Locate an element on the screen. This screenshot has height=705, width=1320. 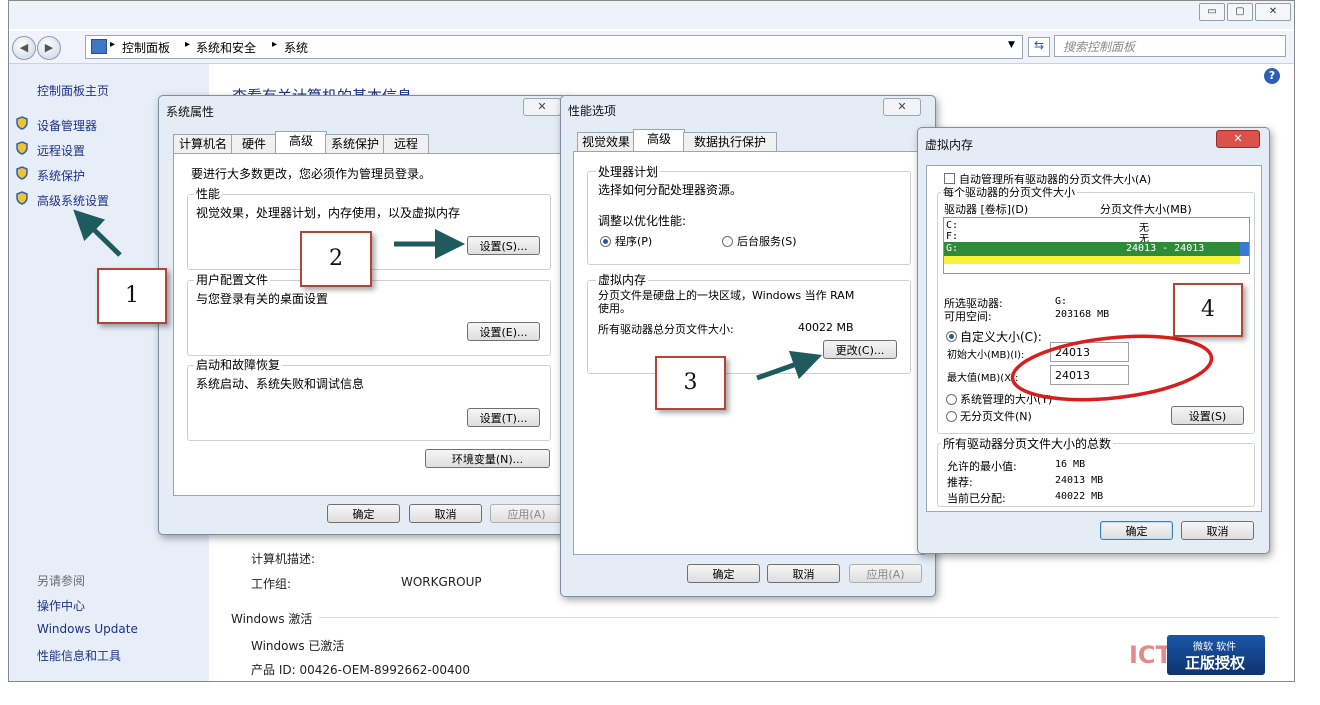
highlight-ellipse is located at coordinates (1112, 368).